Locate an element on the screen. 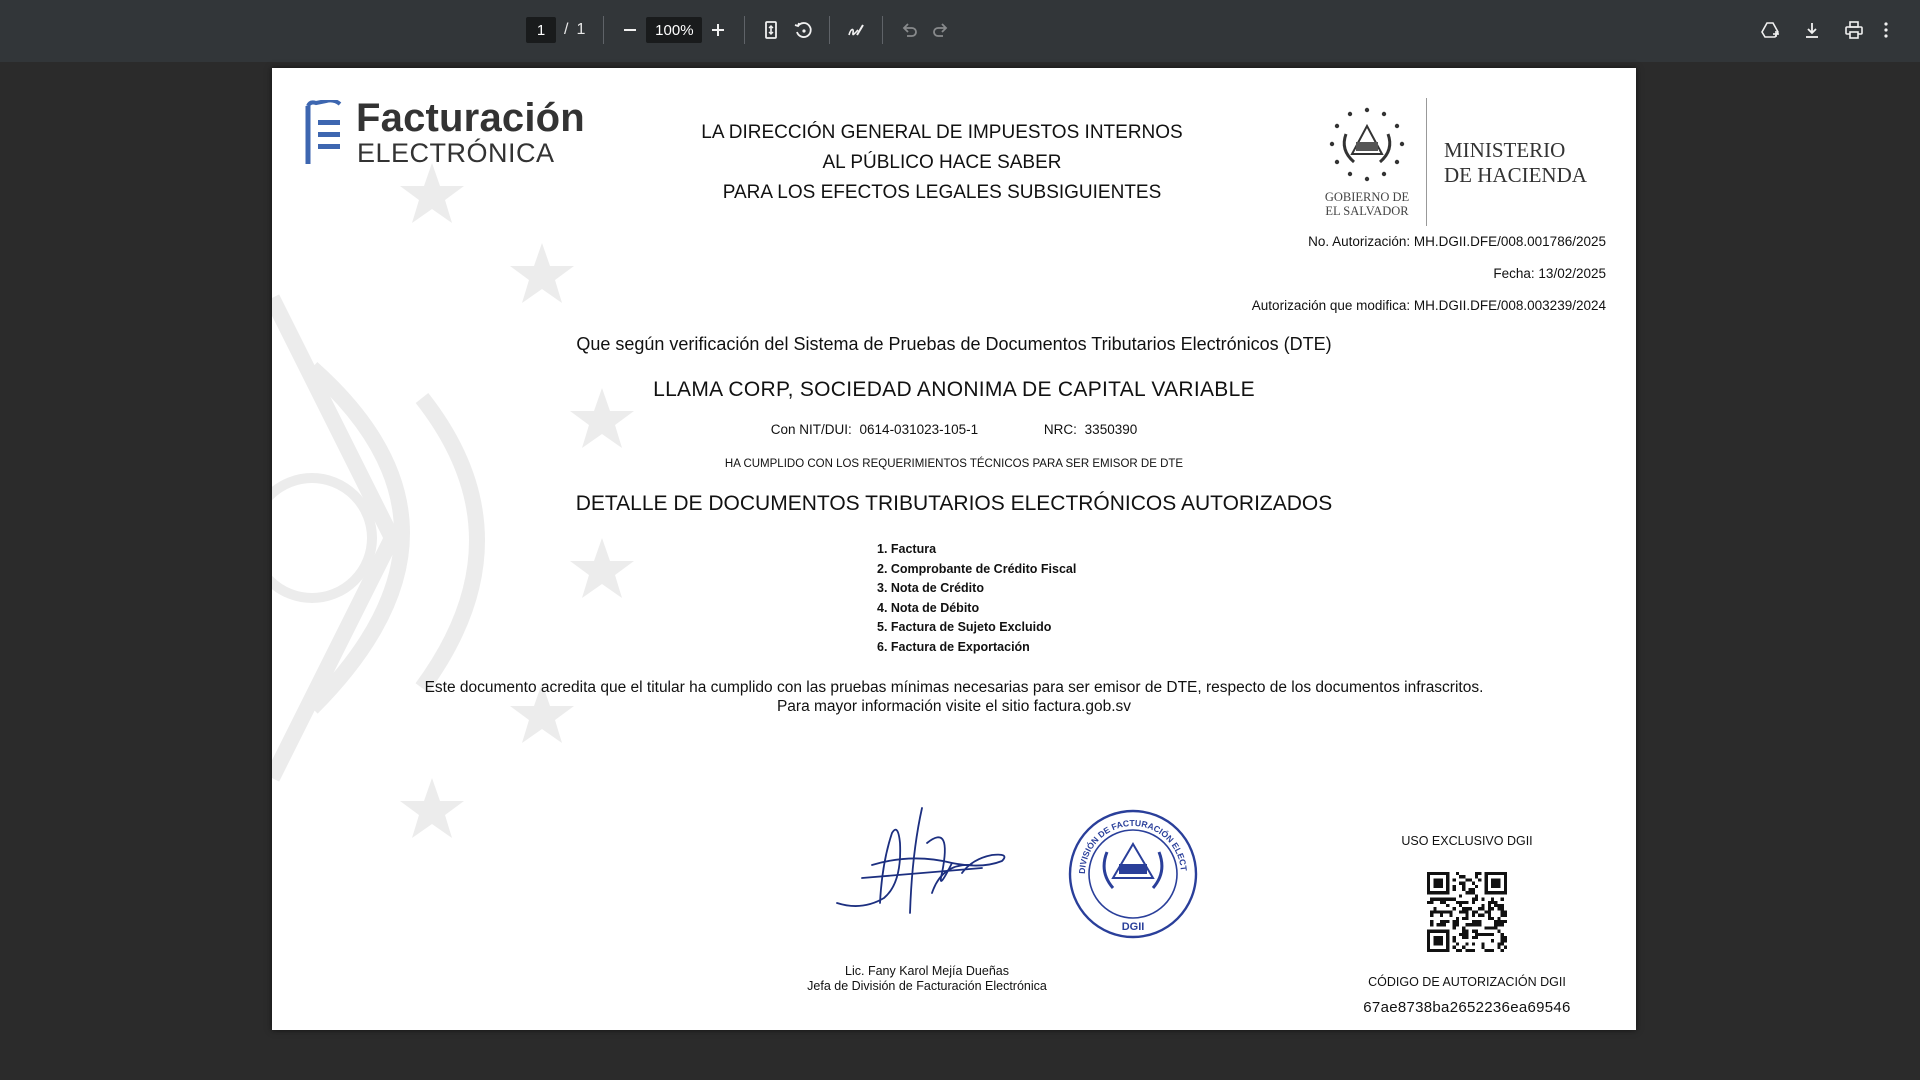 The image size is (1920, 1080). nit-value: 0614-031023-105-1 is located at coordinates (919, 429).